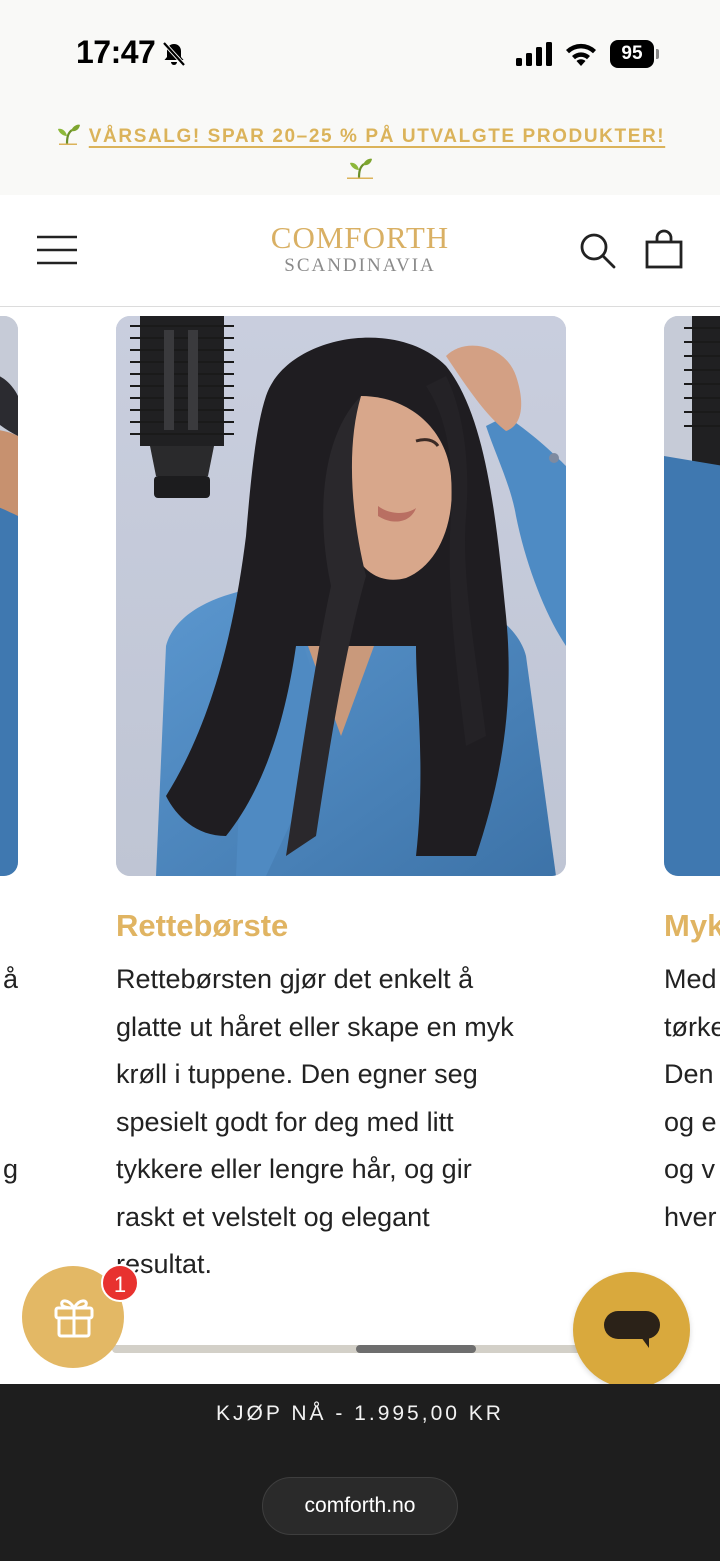 The image size is (720, 1561). What do you see at coordinates (597, 250) in the screenshot?
I see `search-icon` at bounding box center [597, 250].